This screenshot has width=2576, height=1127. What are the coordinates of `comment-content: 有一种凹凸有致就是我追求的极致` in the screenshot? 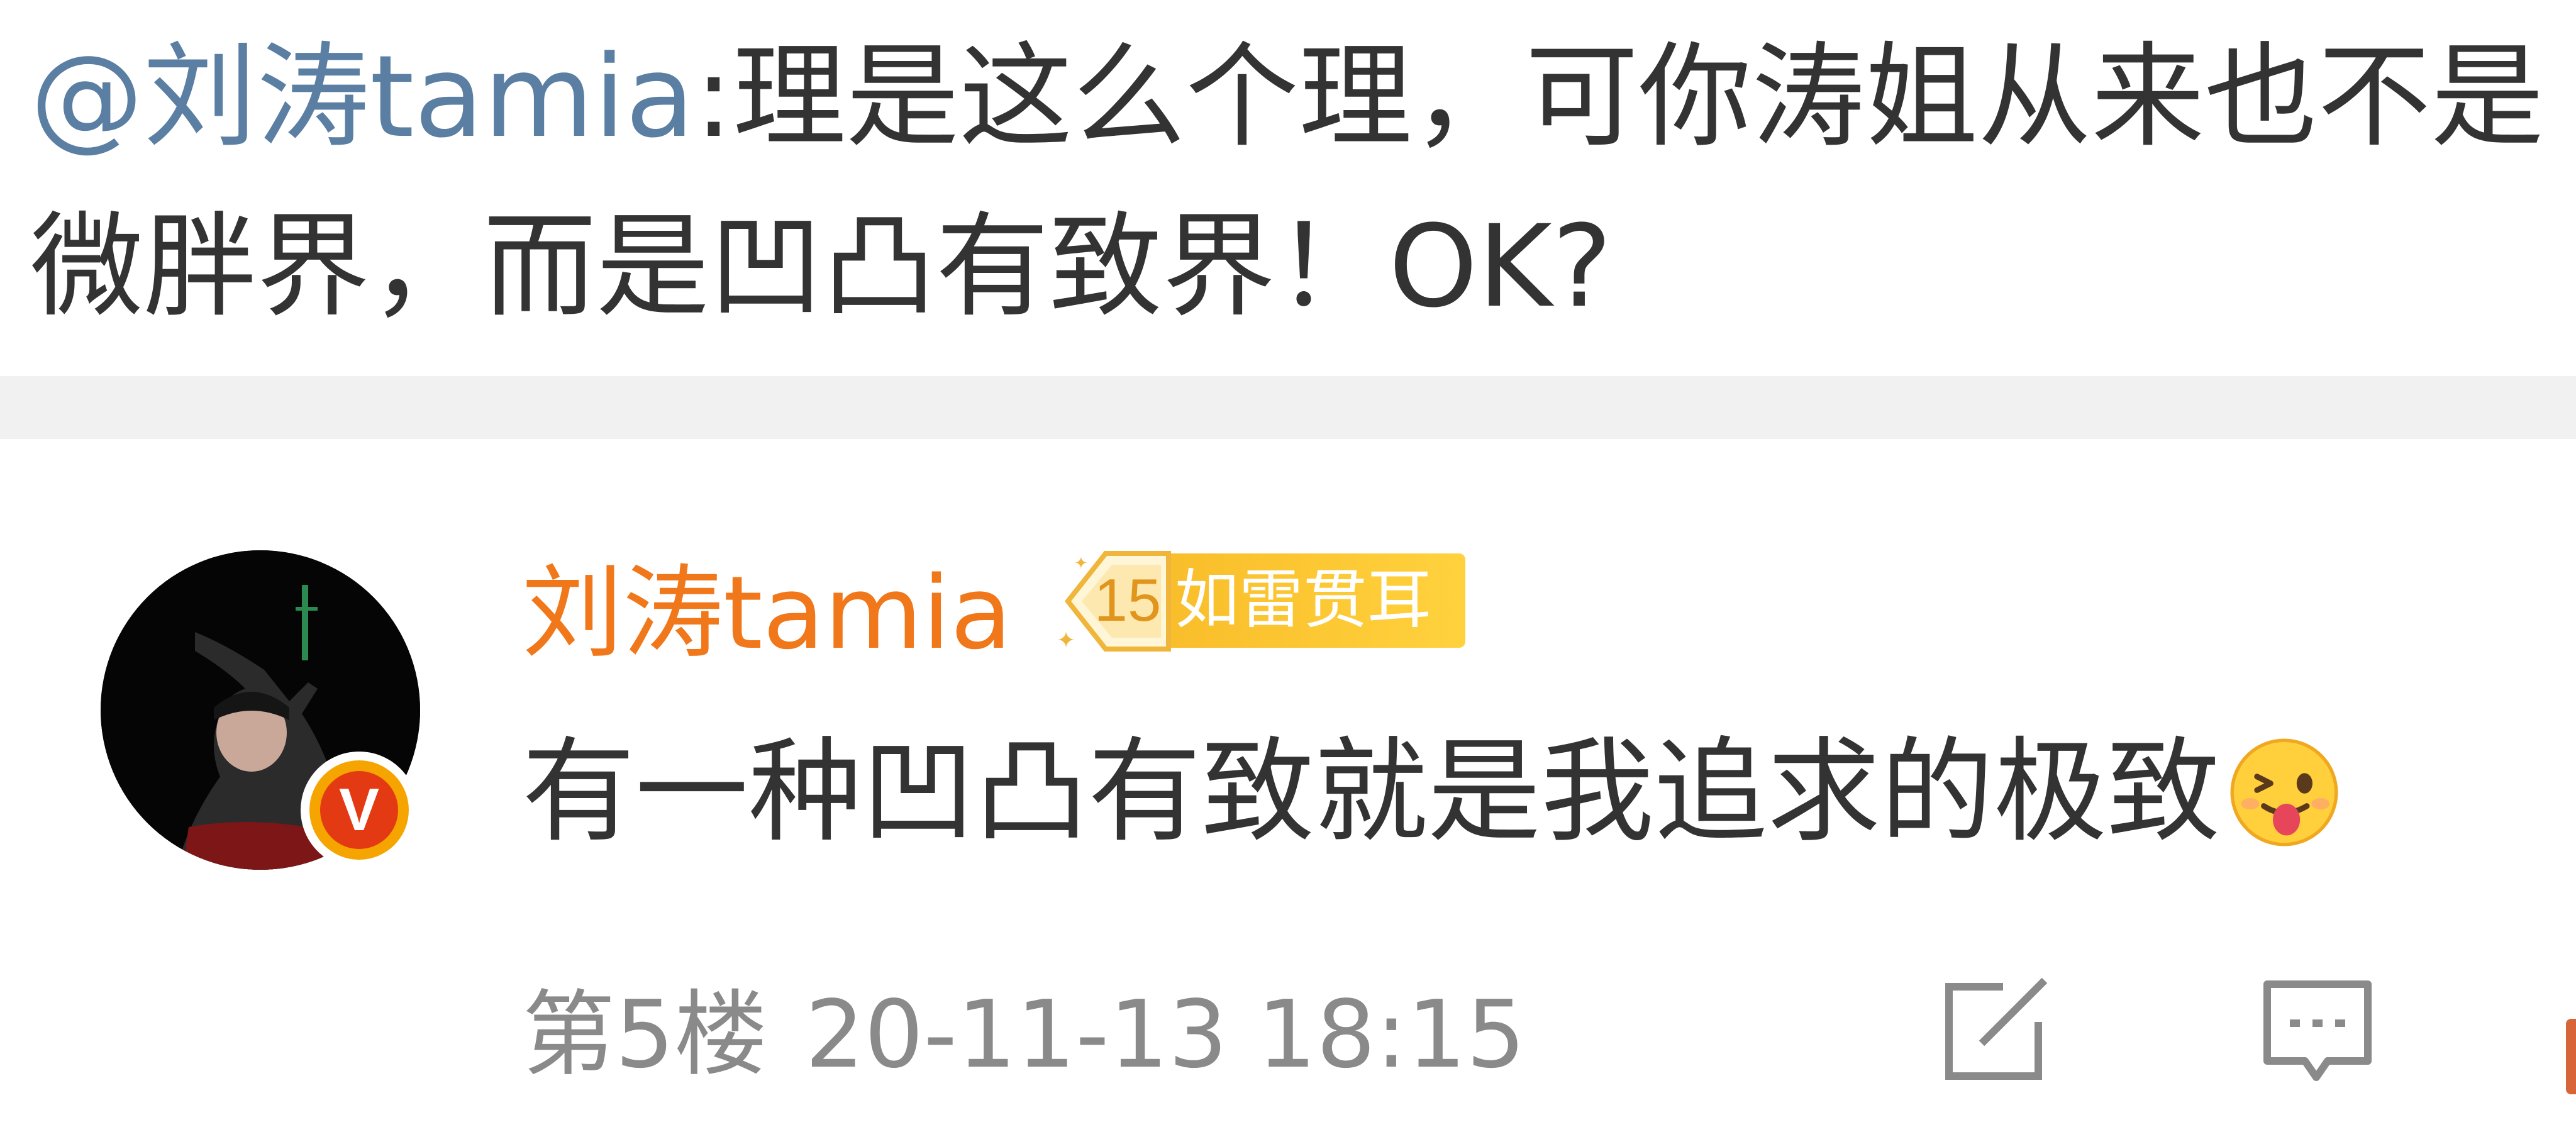 It's located at (1431, 792).